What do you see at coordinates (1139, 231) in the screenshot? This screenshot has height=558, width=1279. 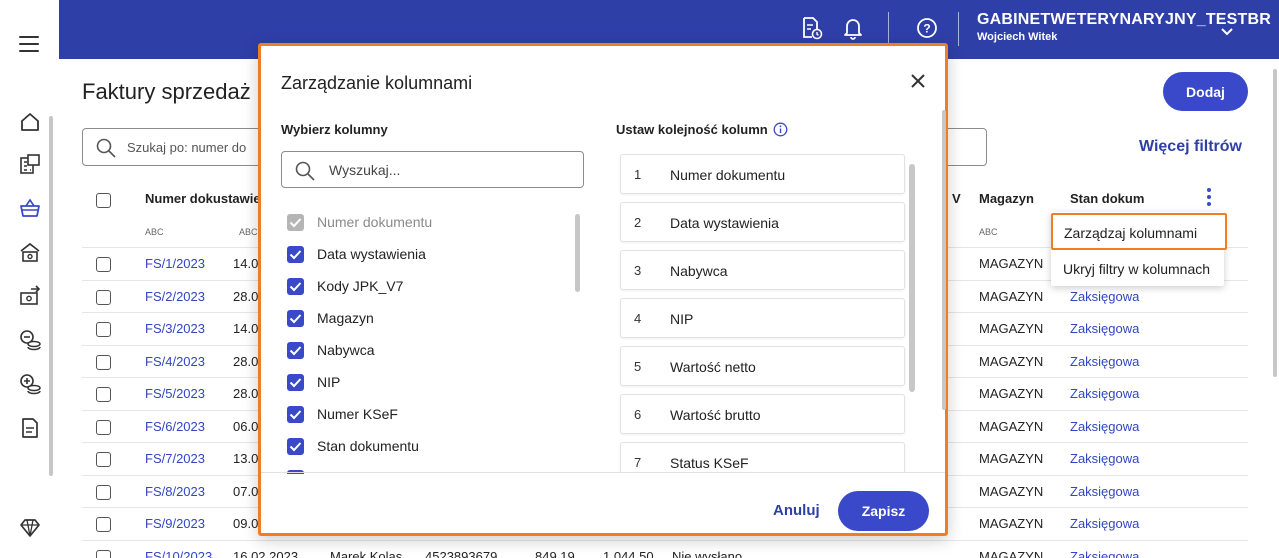 I see `menu-item-manage-columns: Zarządzaj kolumnami` at bounding box center [1139, 231].